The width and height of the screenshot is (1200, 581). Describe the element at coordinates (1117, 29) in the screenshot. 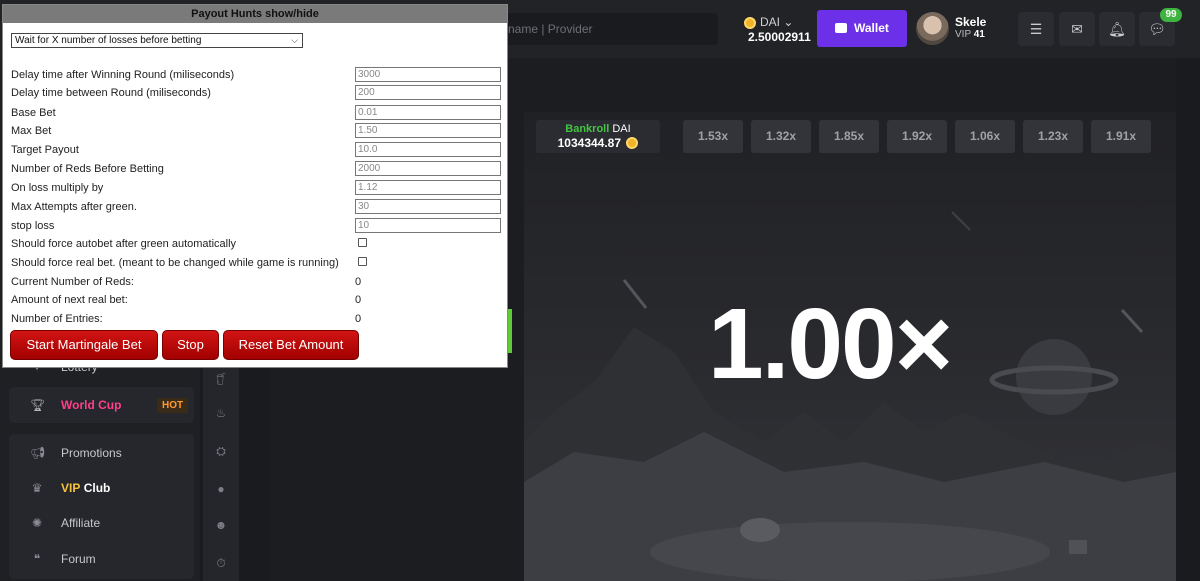

I see `bell-icon: 🔔︎` at that location.